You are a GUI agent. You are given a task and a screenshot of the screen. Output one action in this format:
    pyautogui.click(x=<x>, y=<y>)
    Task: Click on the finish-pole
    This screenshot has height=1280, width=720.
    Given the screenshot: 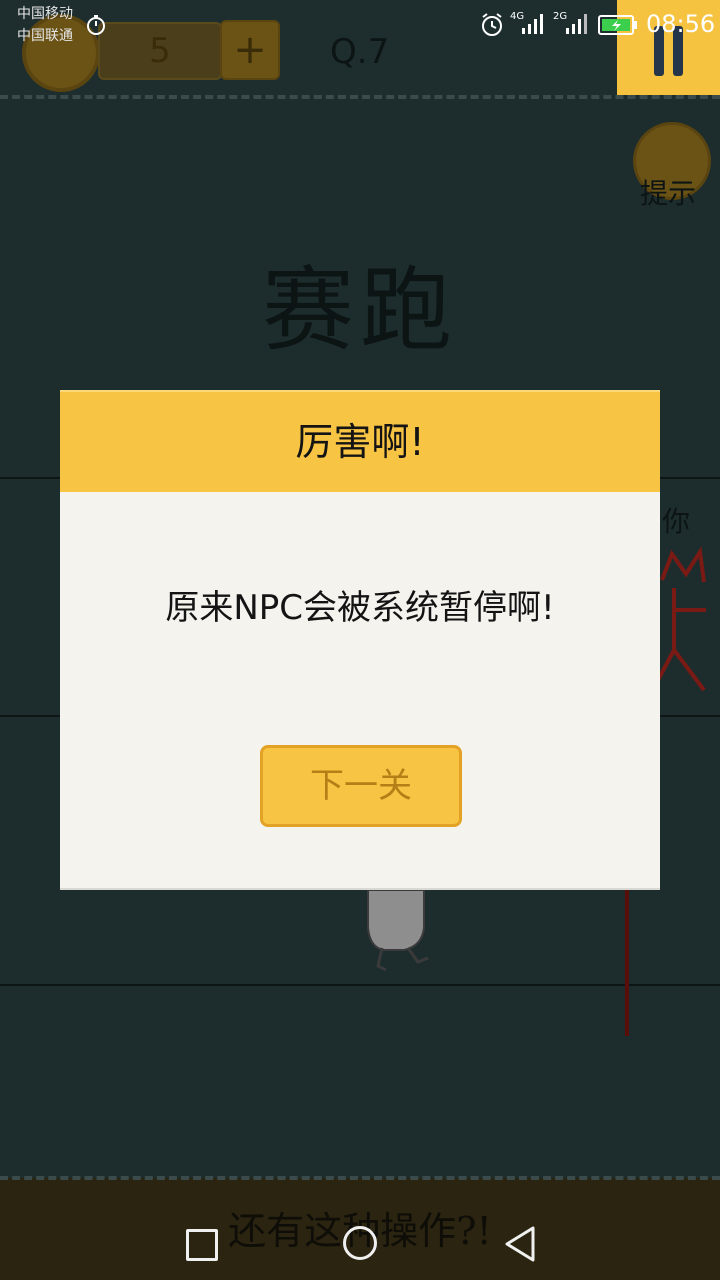 What is the action you would take?
    pyautogui.click(x=627, y=963)
    